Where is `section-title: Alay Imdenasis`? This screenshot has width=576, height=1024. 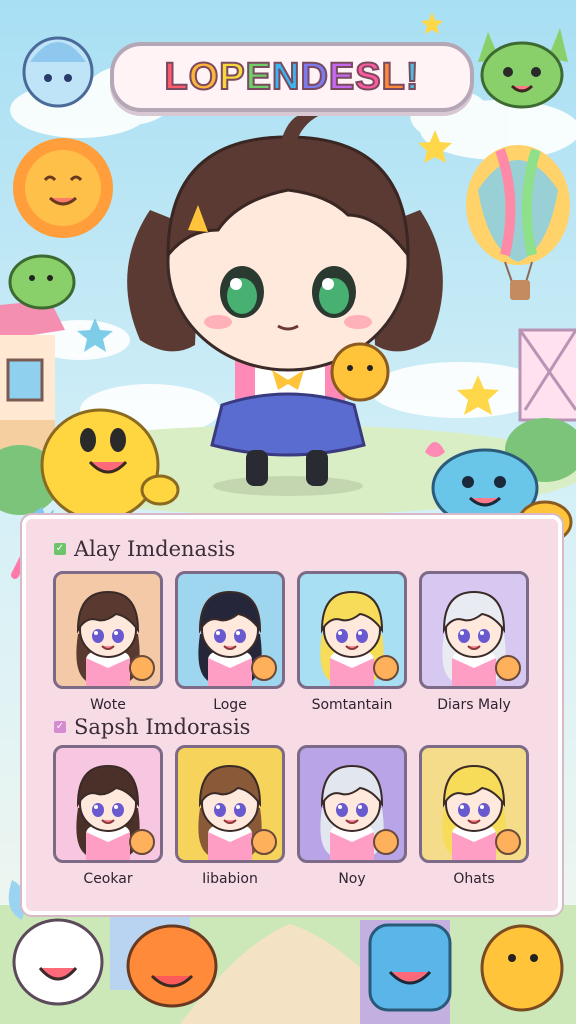 section-title: Alay Imdenasis is located at coordinates (155, 549).